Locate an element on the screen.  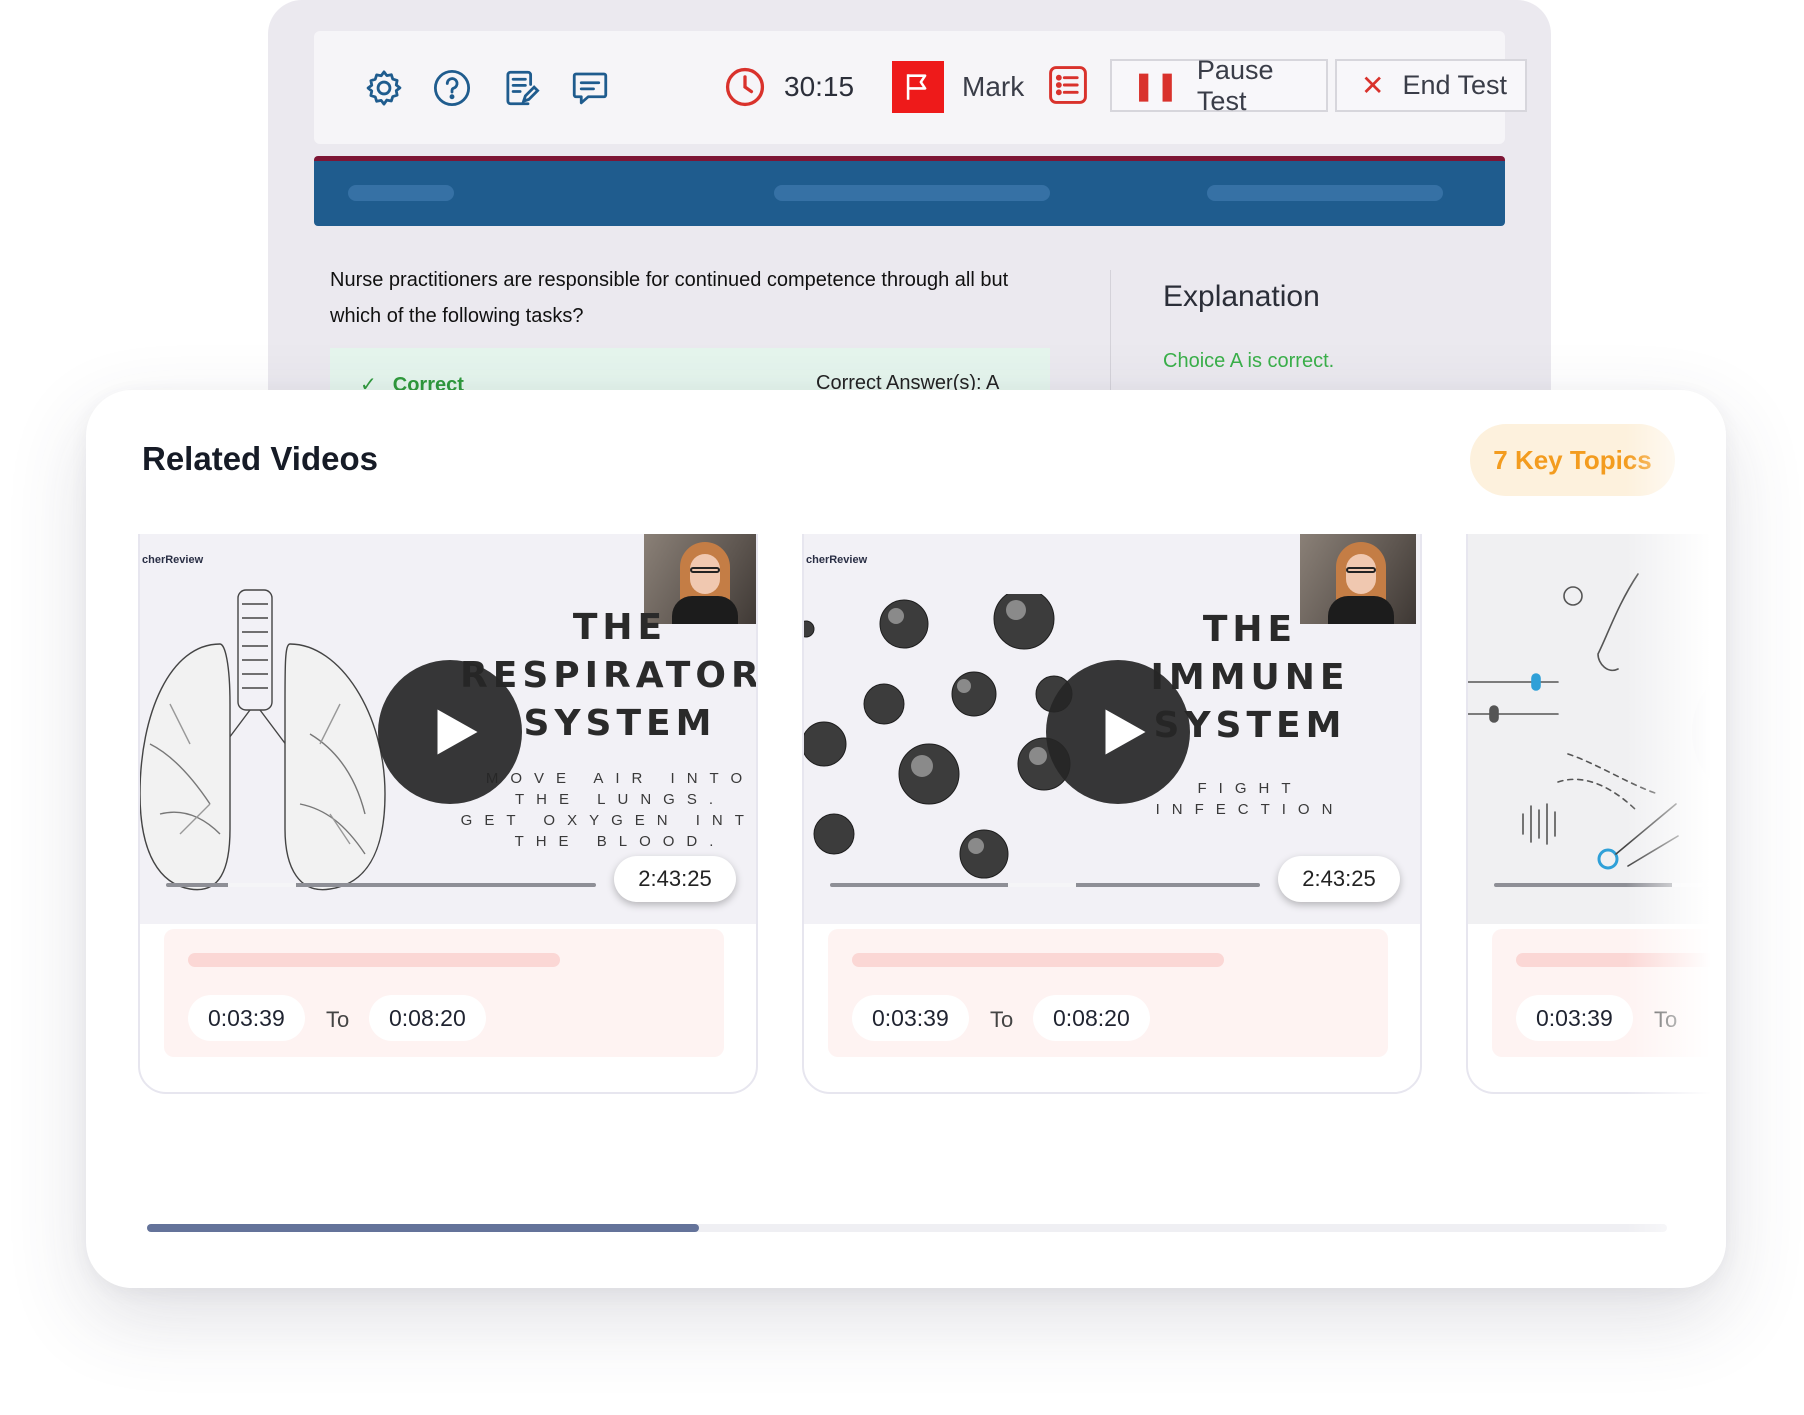
test-toolbar: 30:15 Mark ❚❚ Pause Test ✕ End Test is located at coordinates (920, 87).